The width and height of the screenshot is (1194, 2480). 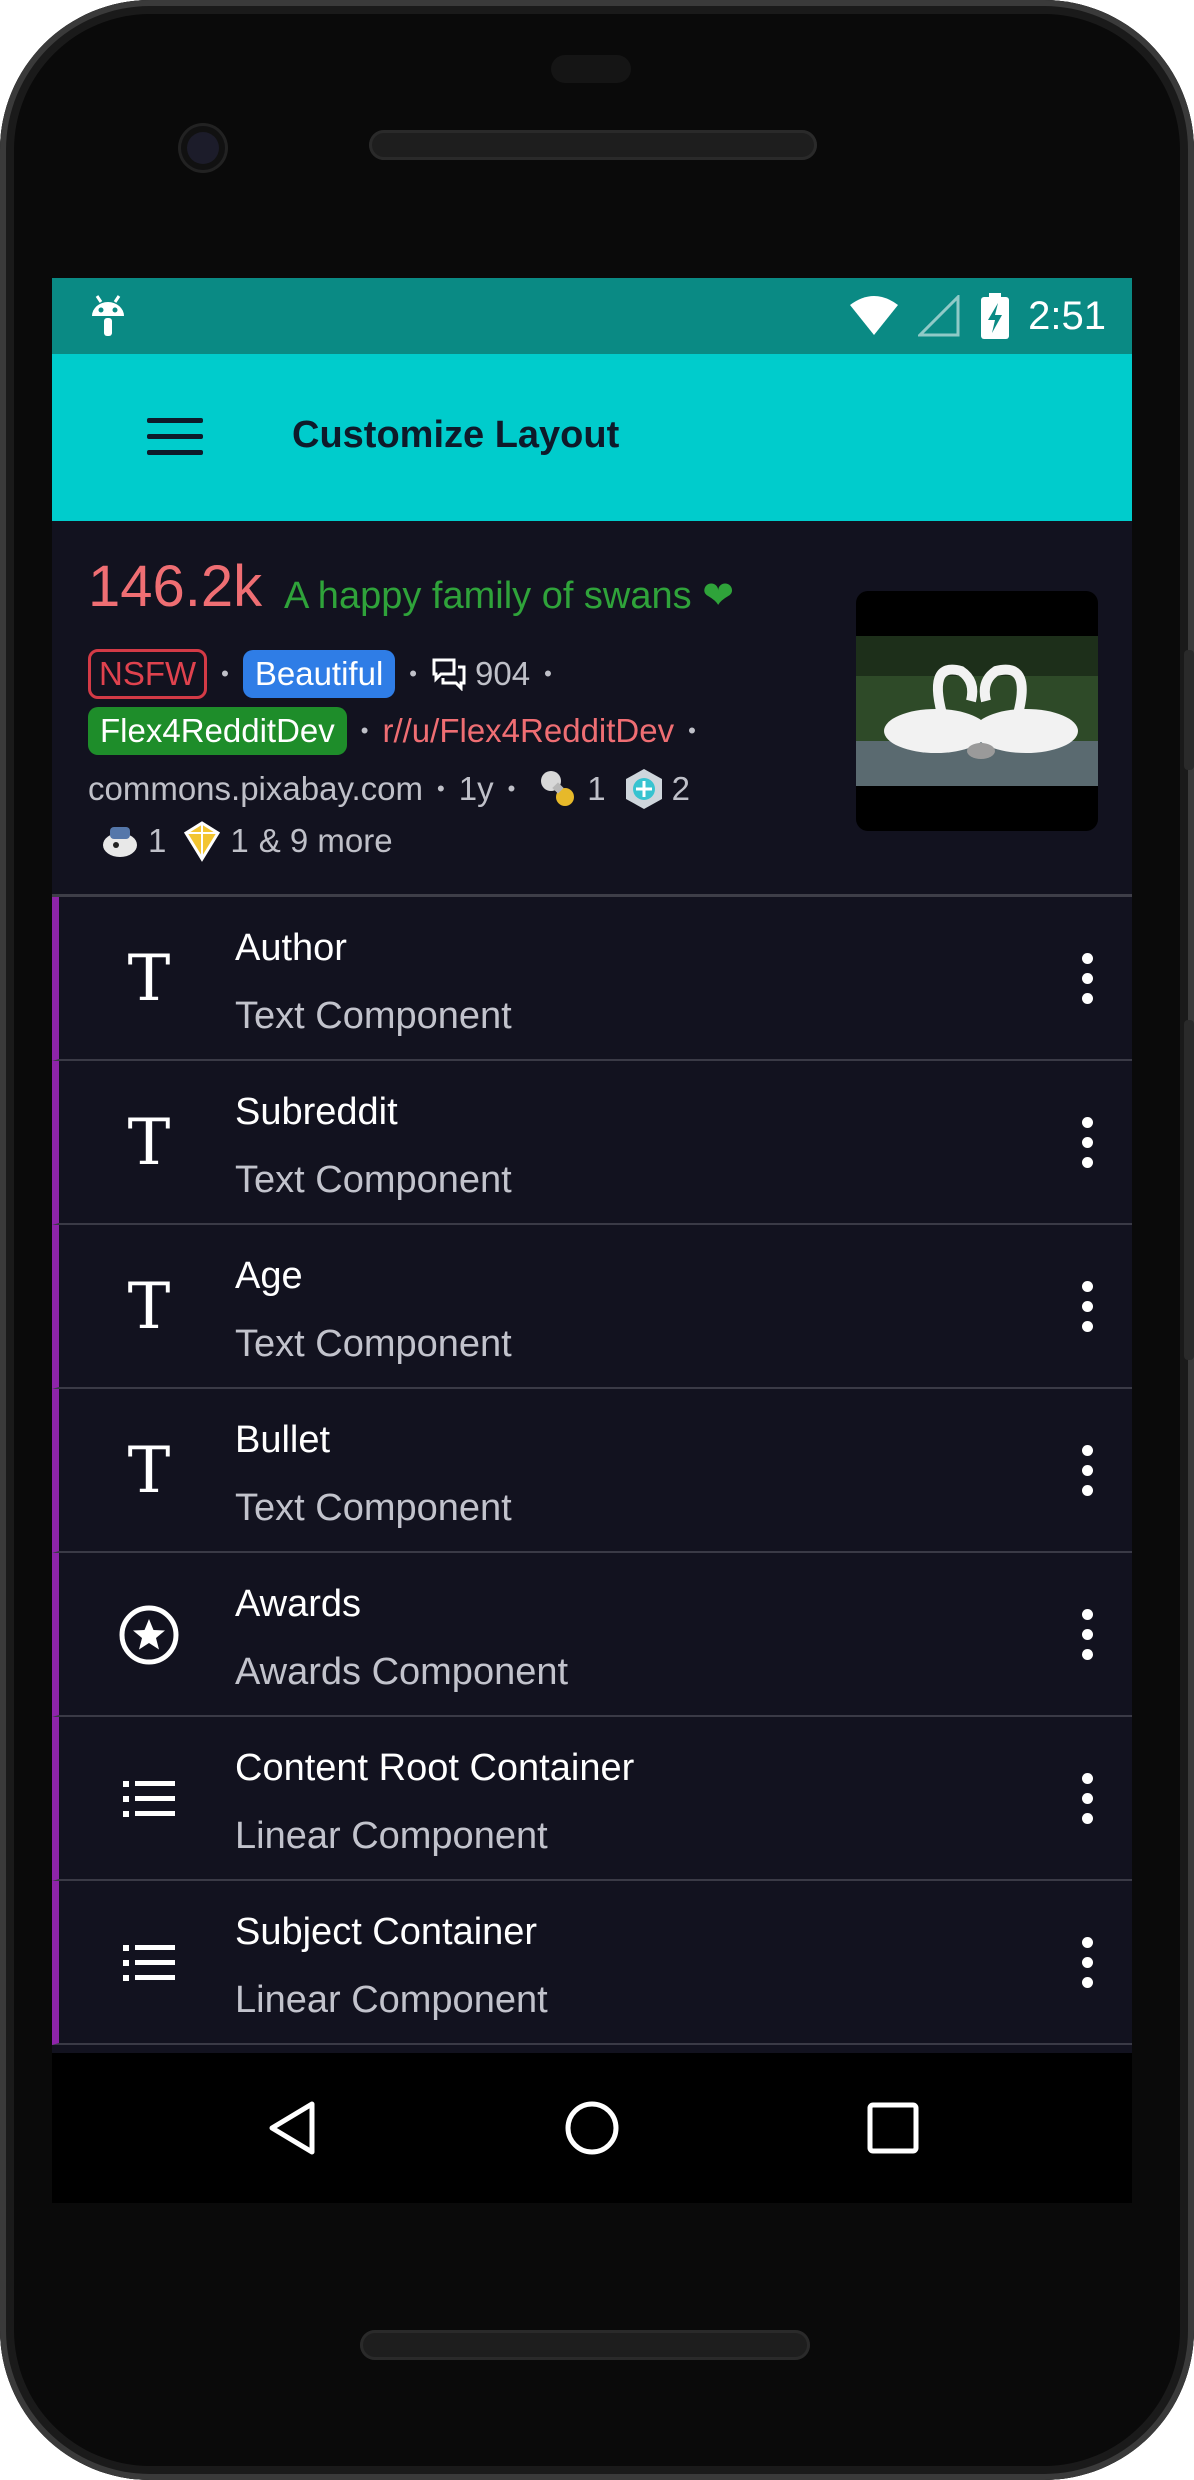 What do you see at coordinates (592, 316) in the screenshot?
I see `status-bar: 2:51` at bounding box center [592, 316].